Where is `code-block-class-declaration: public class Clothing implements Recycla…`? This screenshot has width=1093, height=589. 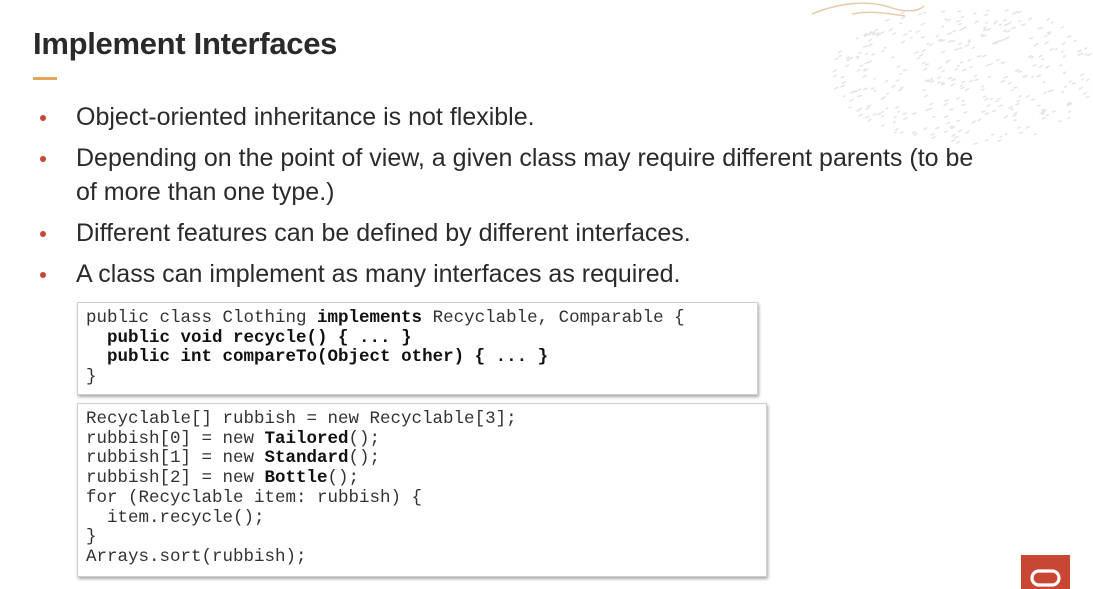 code-block-class-declaration: public class Clothing implements Recycla… is located at coordinates (417, 348).